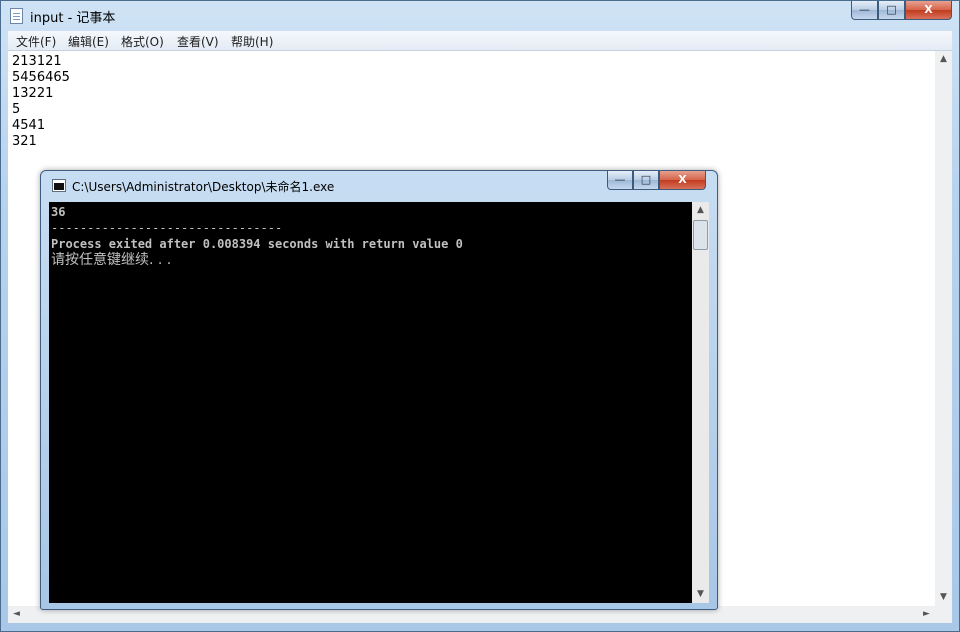  Describe the element at coordinates (943, 614) in the screenshot. I see `scroll-corner` at that location.